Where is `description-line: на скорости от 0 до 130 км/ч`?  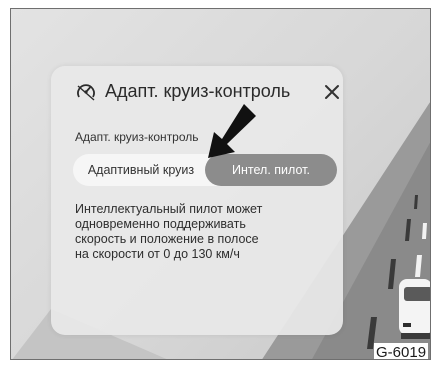 description-line: на скорости от 0 до 130 км/ч is located at coordinates (157, 254).